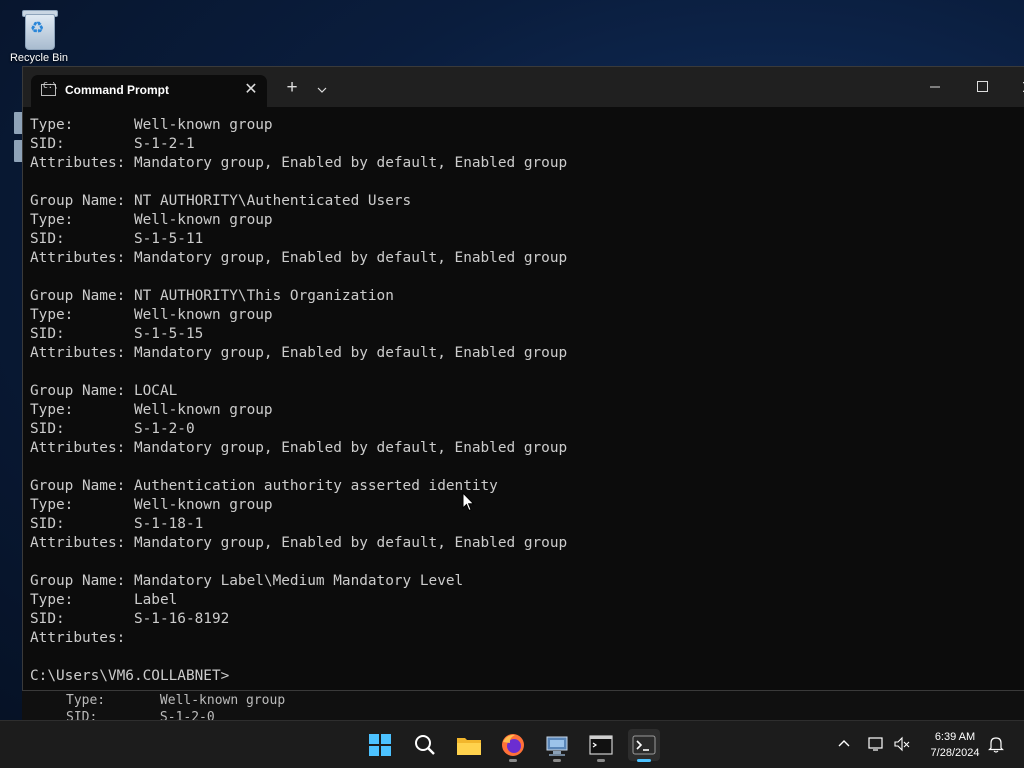 This screenshot has height=768, width=1024. I want to click on cmd-icon: C:\, so click(49, 88).